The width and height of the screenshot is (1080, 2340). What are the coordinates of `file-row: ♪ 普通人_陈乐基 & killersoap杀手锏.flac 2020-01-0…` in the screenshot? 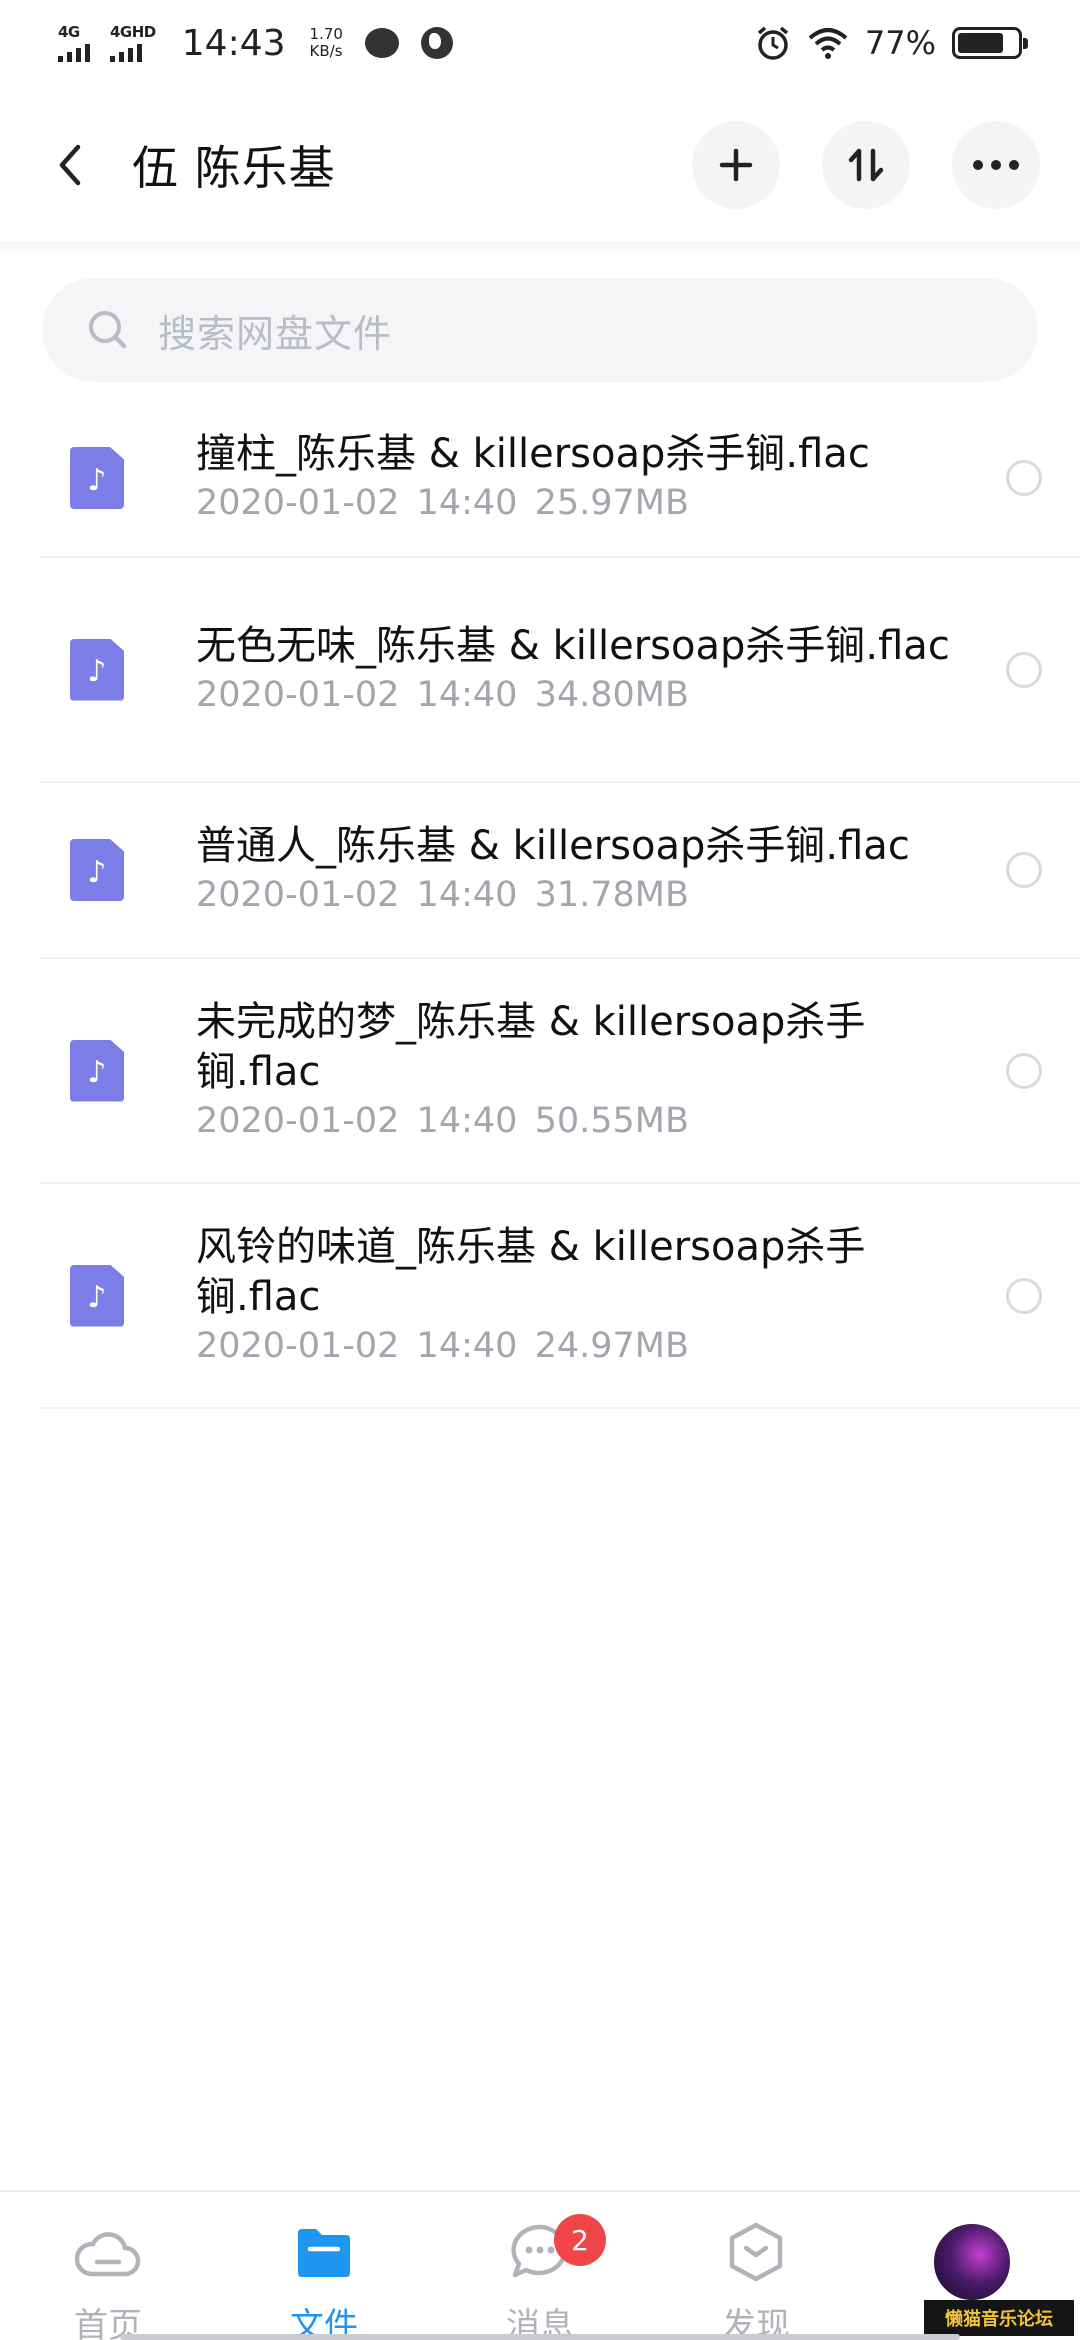 It's located at (560, 871).